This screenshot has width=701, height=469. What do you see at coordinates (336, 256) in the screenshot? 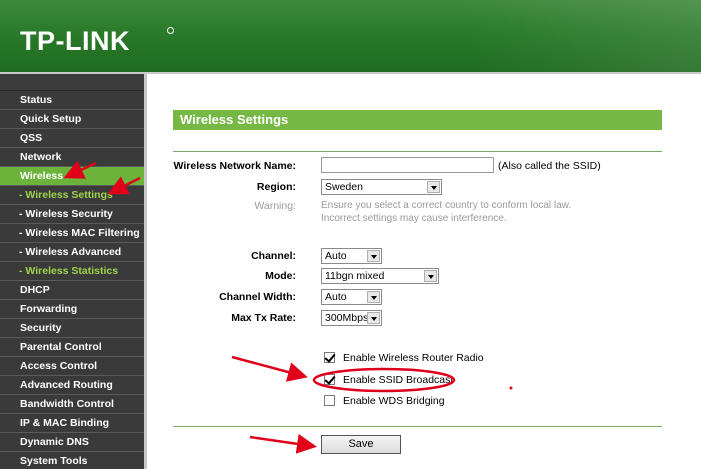
I see `channel-select-value: Auto` at bounding box center [336, 256].